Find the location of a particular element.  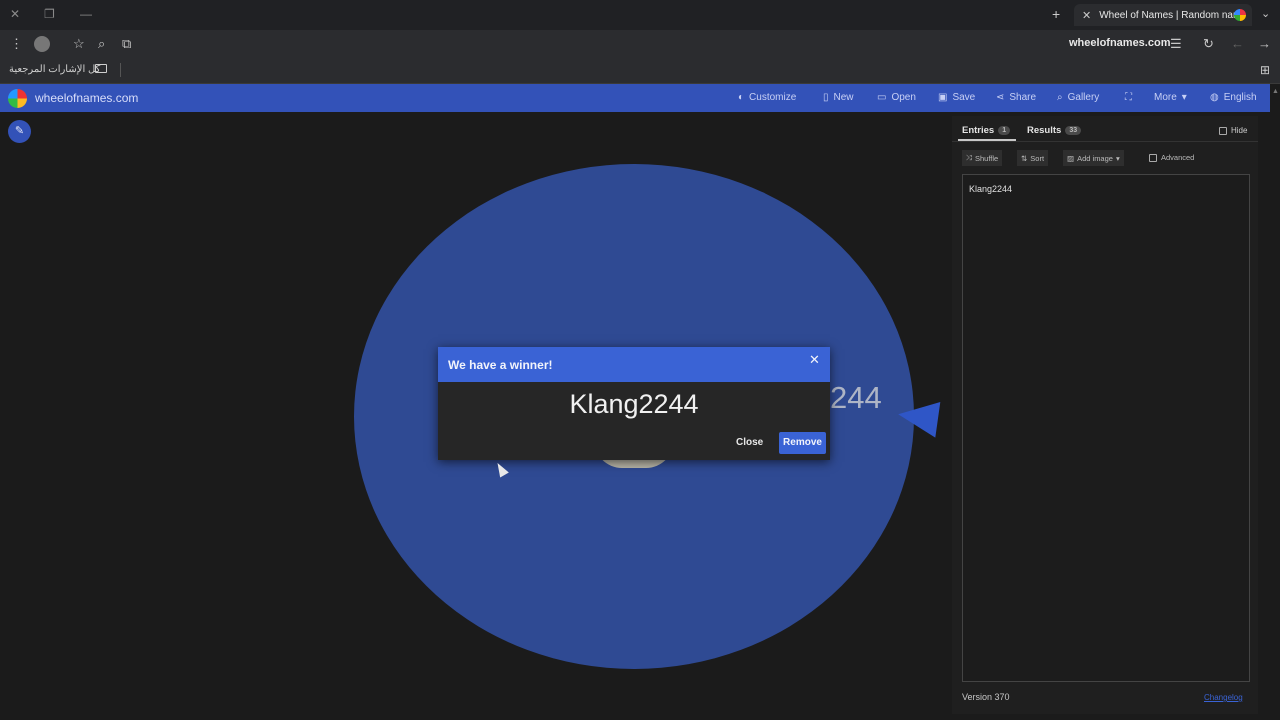

hide-label: Hide is located at coordinates (1239, 130).